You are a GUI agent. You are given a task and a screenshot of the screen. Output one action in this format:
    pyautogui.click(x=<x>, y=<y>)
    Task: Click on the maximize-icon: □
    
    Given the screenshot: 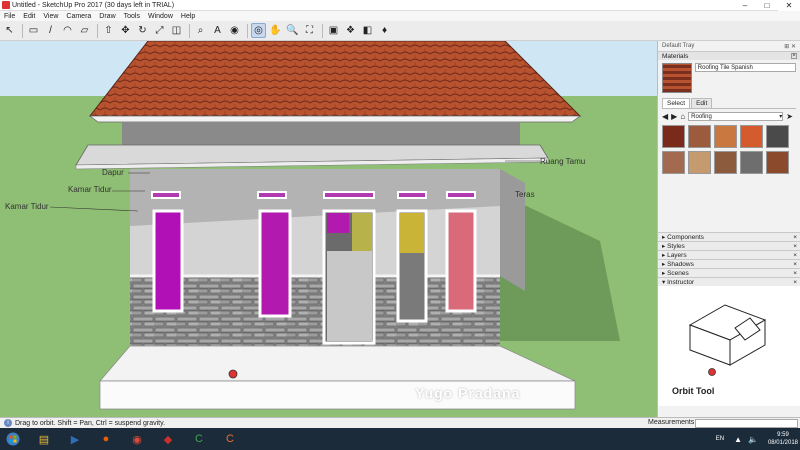 What is the action you would take?
    pyautogui.click(x=767, y=5)
    